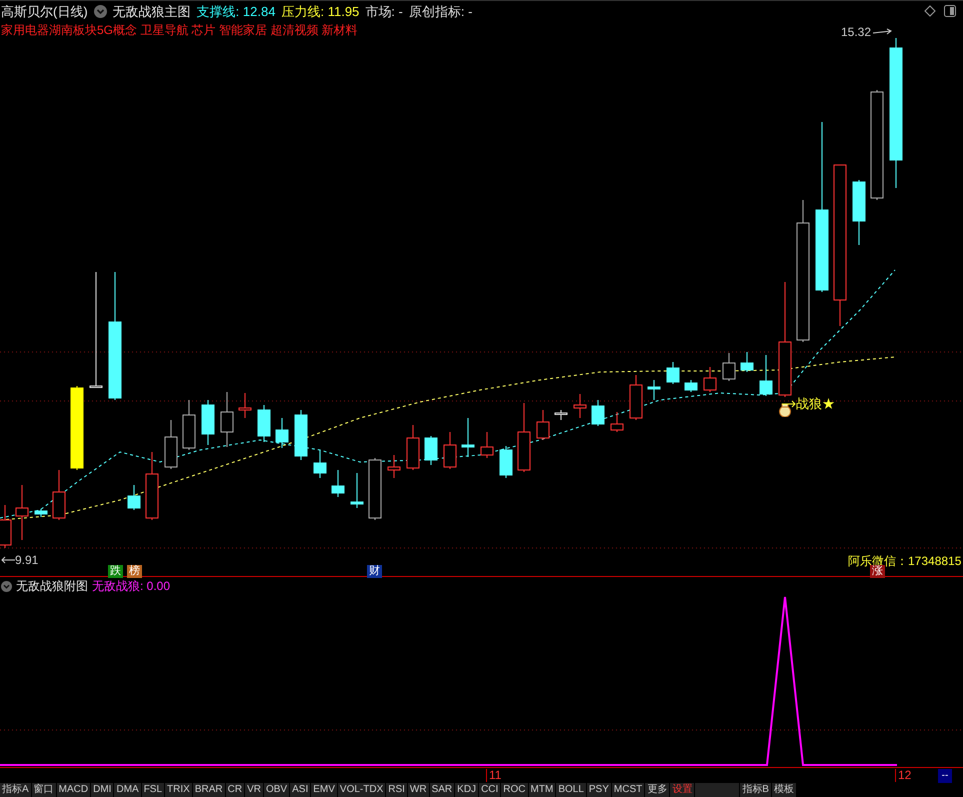 The image size is (963, 797). What do you see at coordinates (320, 11) in the screenshot?
I see `indicator-reading: 压力线: 11.95` at bounding box center [320, 11].